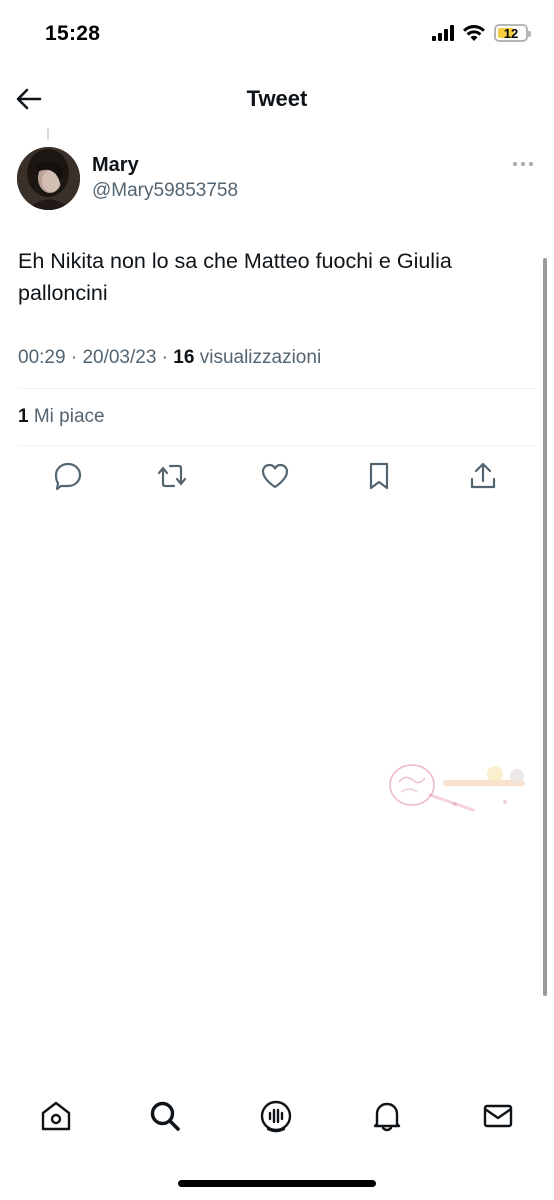  I want to click on author-handle: @Mary59853758, so click(165, 191).